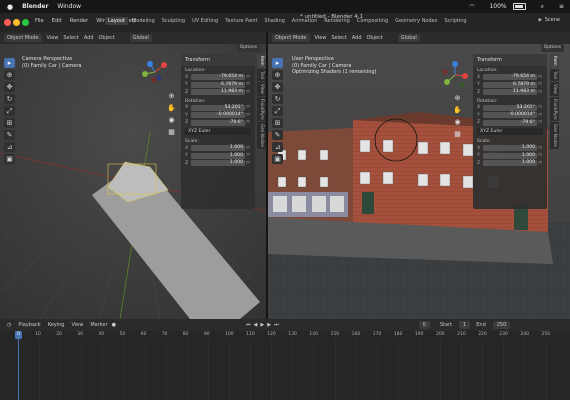  What do you see at coordinates (171, 132) in the screenshot?
I see `ortho-toggle-icon: ▦` at bounding box center [171, 132].